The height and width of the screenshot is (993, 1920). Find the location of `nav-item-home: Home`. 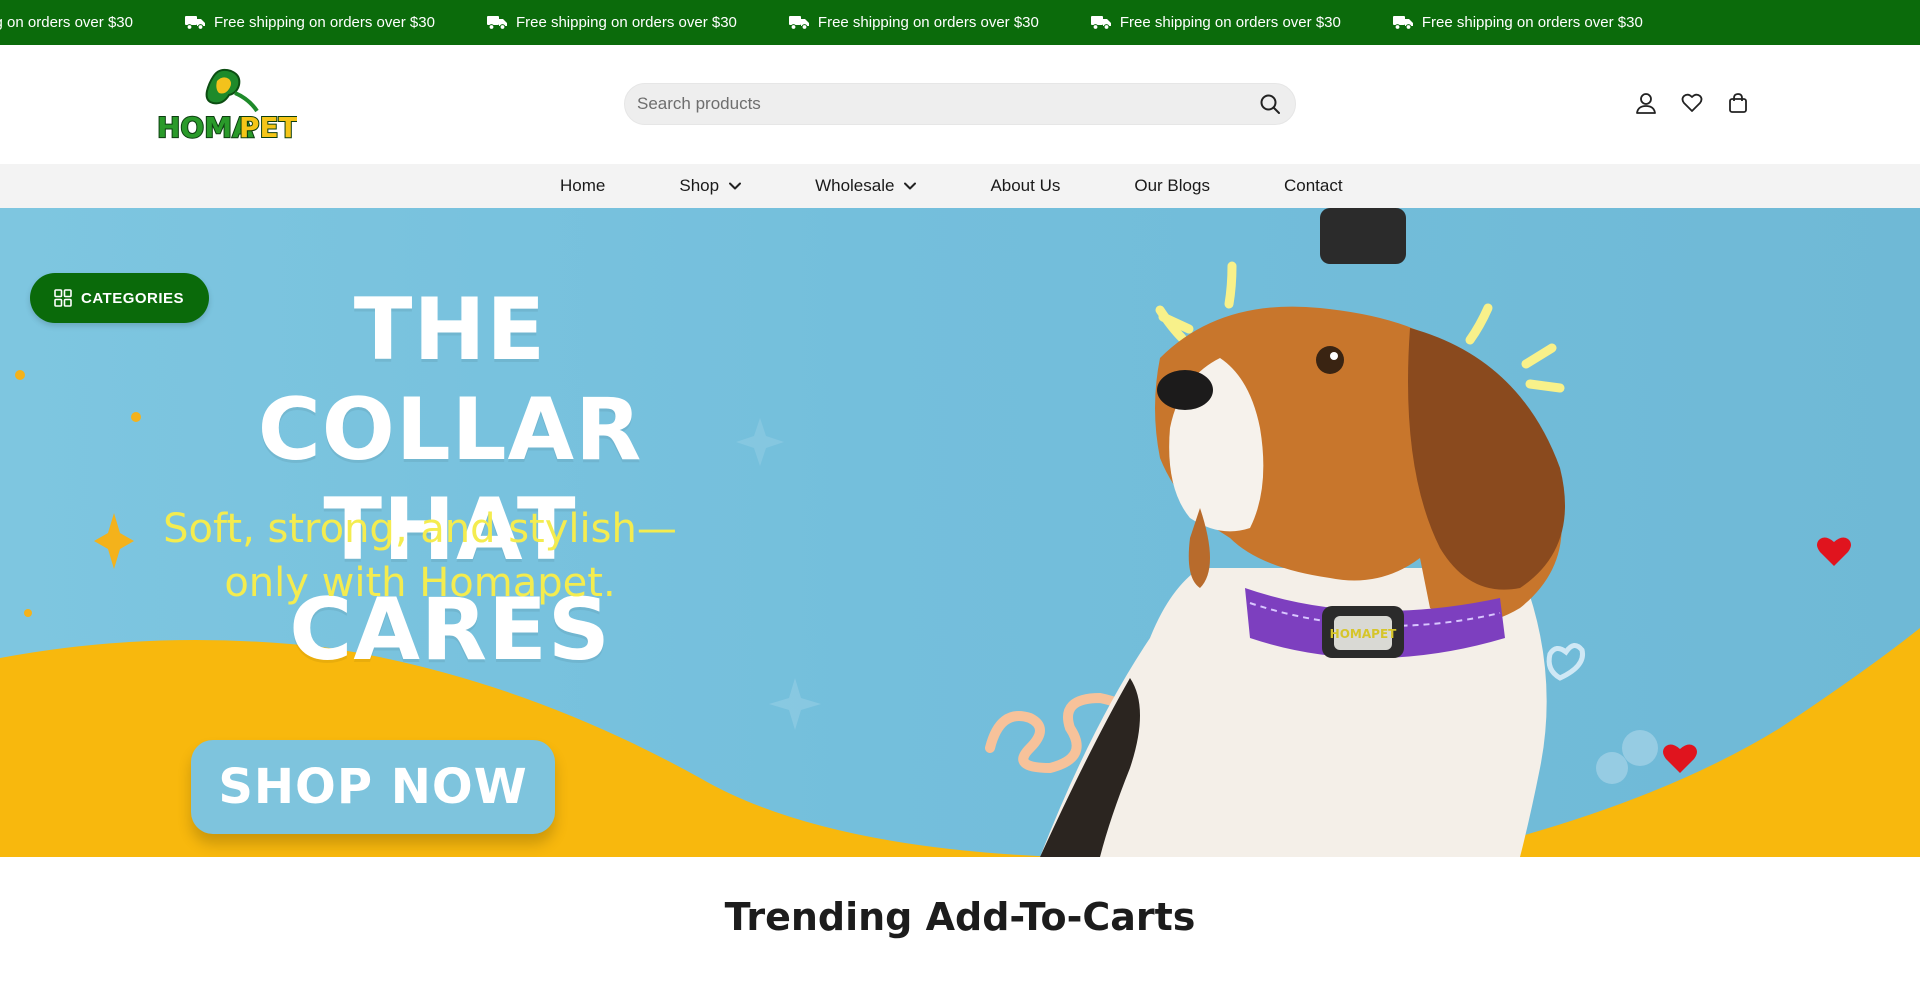

nav-item-home: Home is located at coordinates (582, 186).